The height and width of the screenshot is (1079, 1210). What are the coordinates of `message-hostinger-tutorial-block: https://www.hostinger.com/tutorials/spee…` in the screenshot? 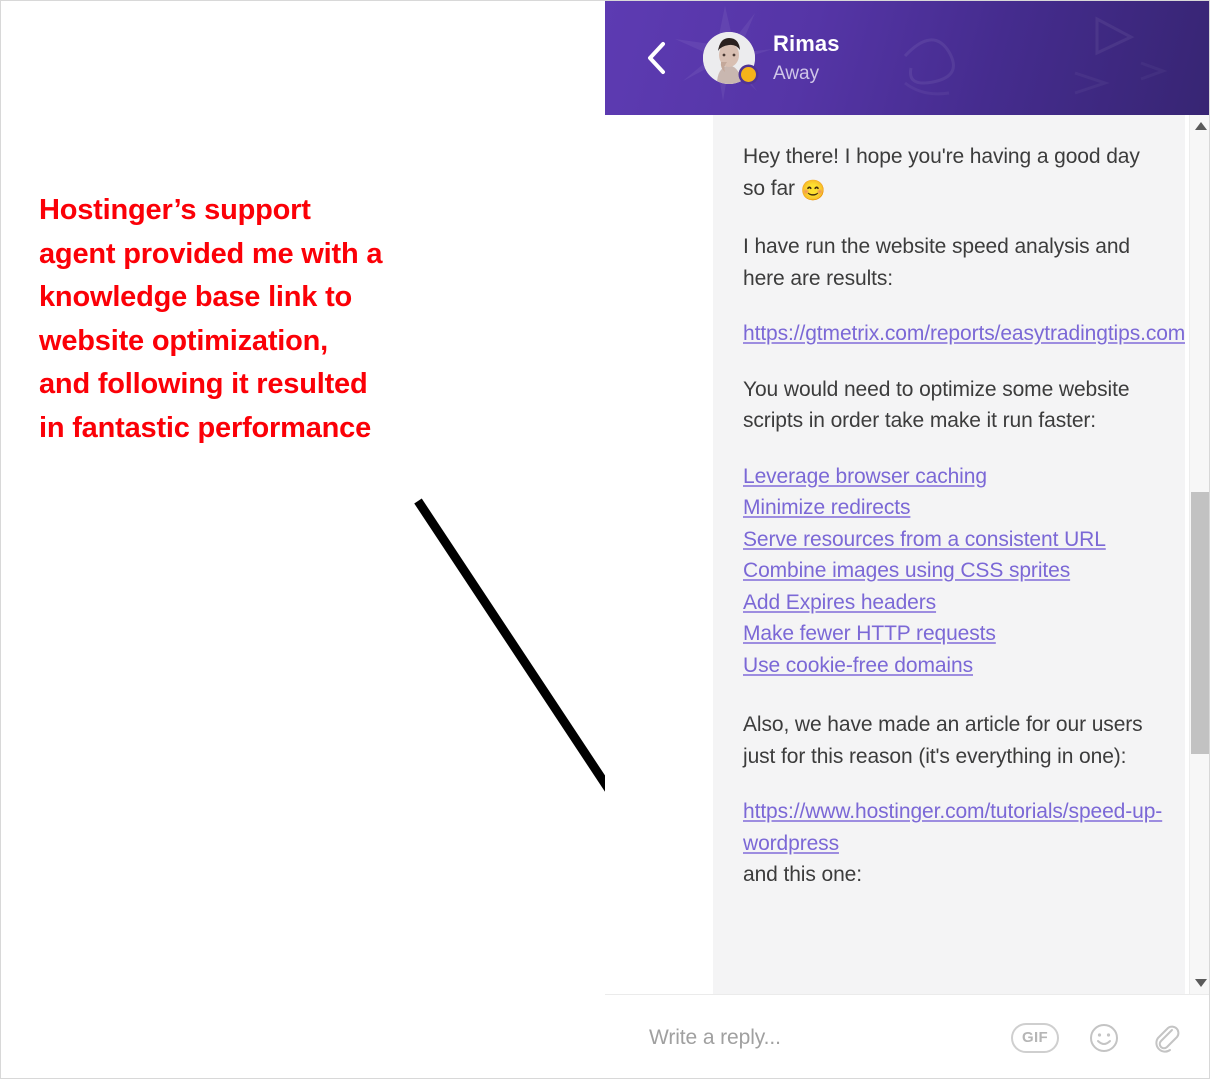 It's located at (953, 827).